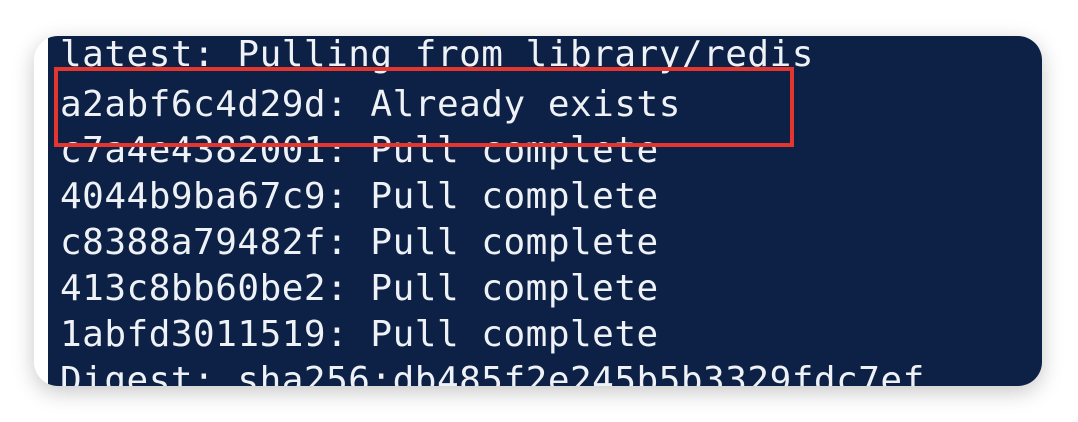  I want to click on terminal-line-layer: c8388a79482f: Pull complete, so click(359, 242).